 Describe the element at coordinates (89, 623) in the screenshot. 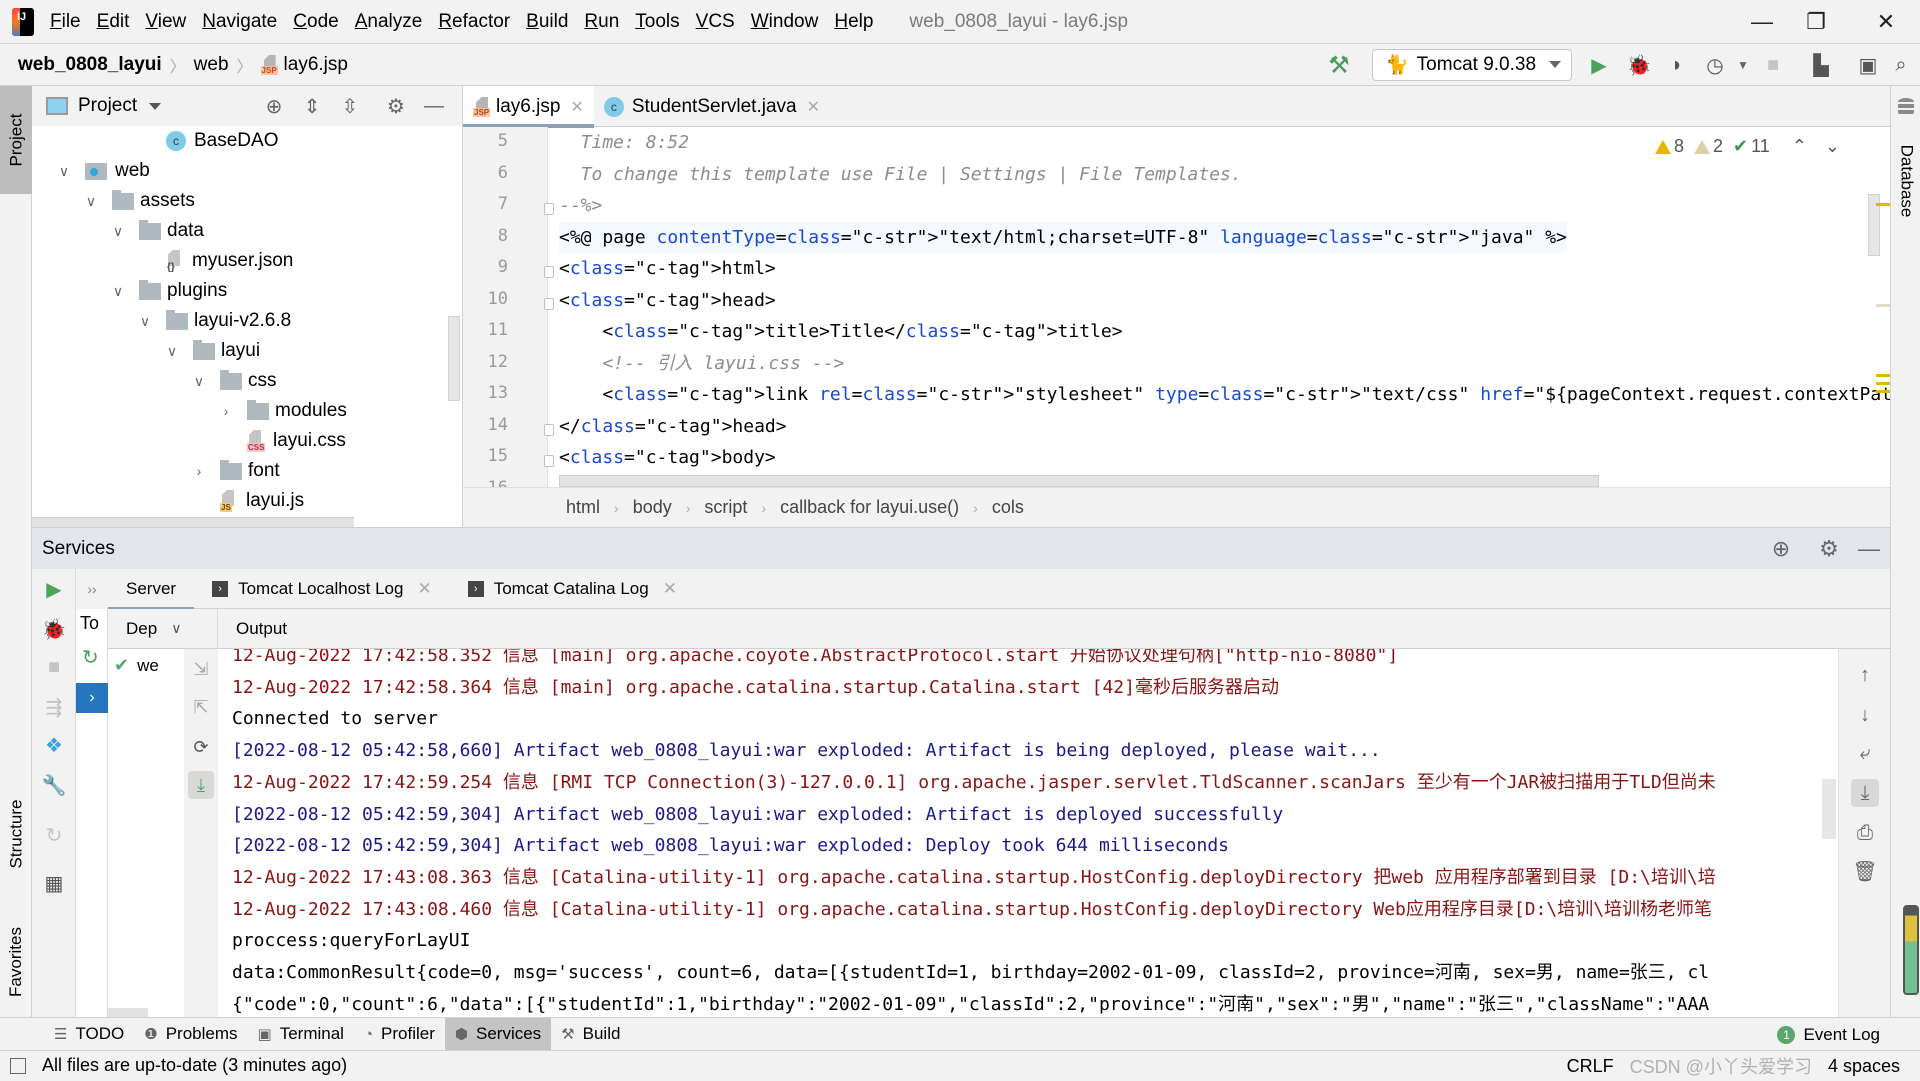

I see `services-tree-item: To` at that location.